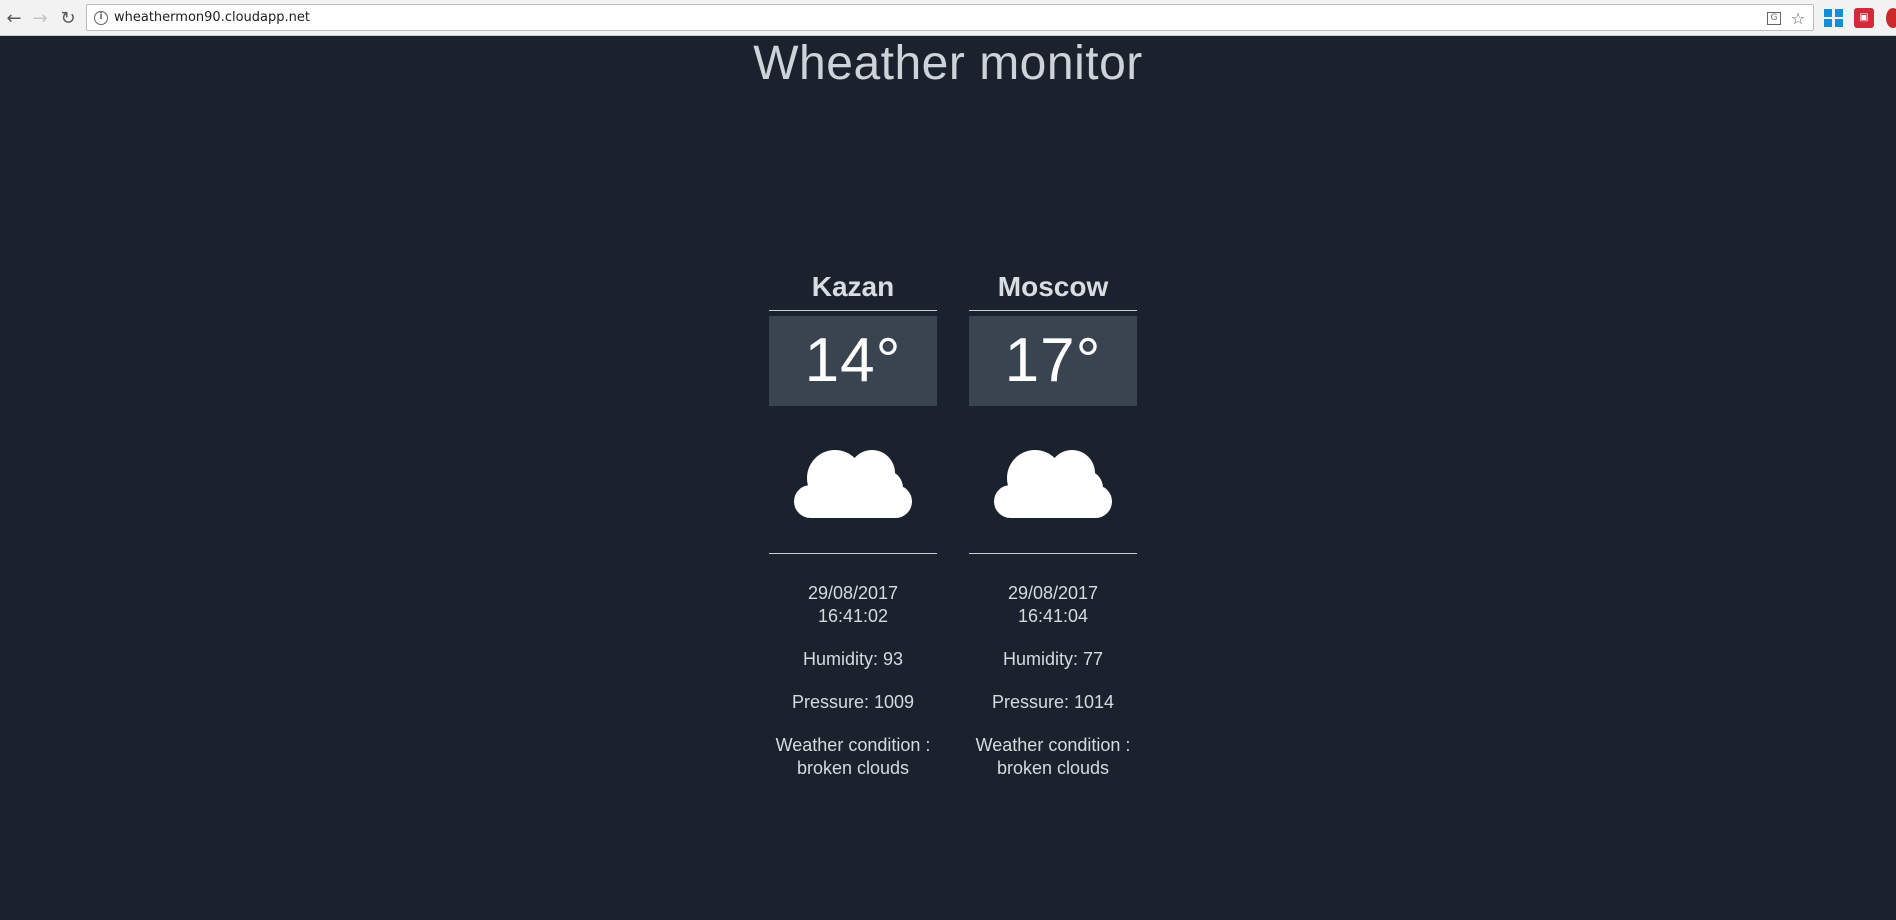  Describe the element at coordinates (40, 18) in the screenshot. I see `forward-arrow-icon: →` at that location.